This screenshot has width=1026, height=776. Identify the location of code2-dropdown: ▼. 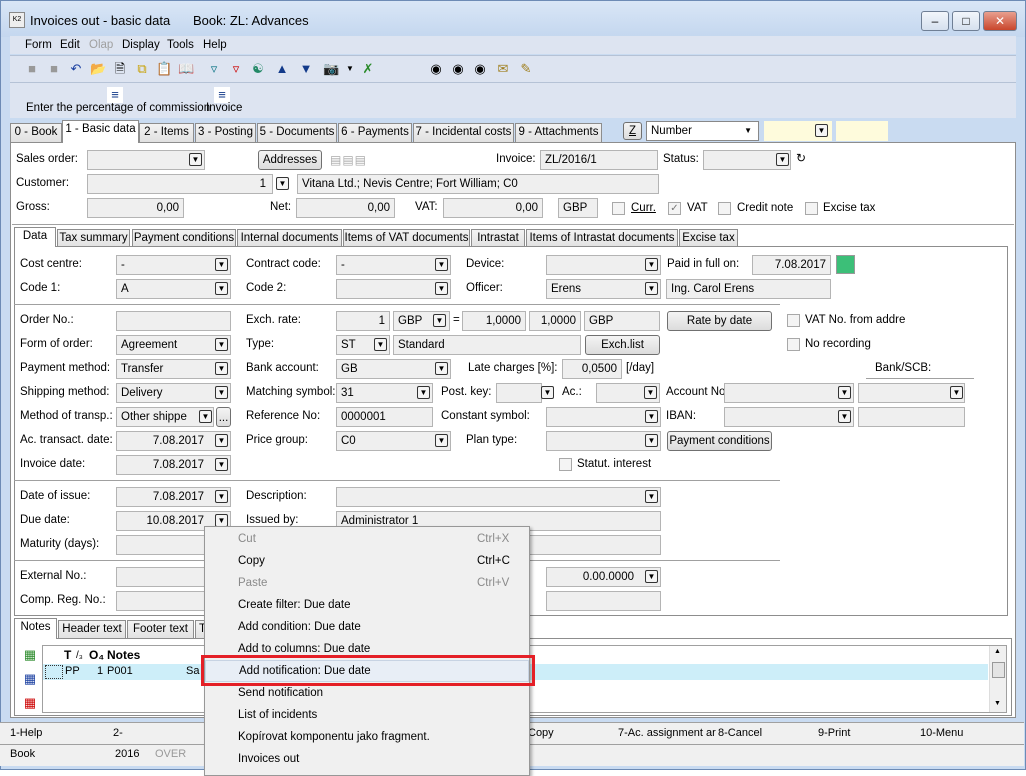
(441, 288).